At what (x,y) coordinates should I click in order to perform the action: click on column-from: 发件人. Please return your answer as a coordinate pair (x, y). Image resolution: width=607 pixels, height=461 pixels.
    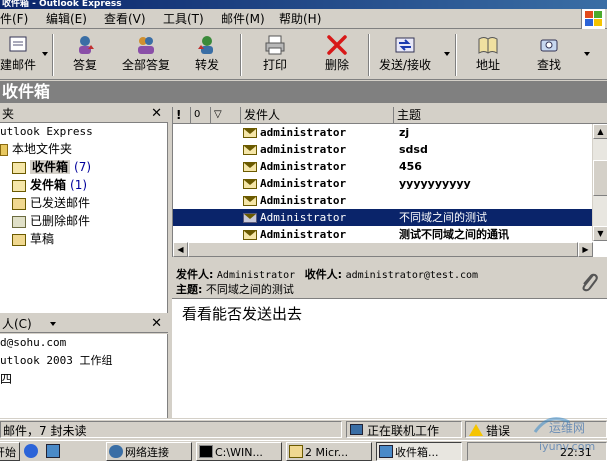
    Looking at the image, I should click on (317, 115).